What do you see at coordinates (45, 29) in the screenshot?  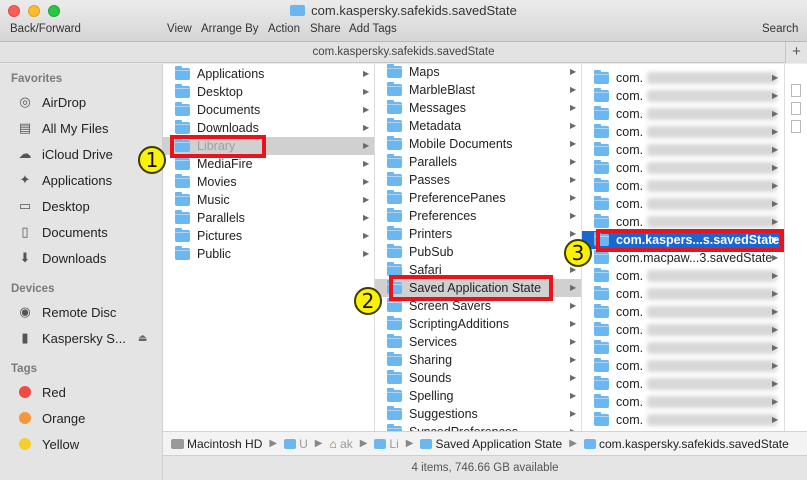 I see `back-forward-button: Back/Forward` at bounding box center [45, 29].